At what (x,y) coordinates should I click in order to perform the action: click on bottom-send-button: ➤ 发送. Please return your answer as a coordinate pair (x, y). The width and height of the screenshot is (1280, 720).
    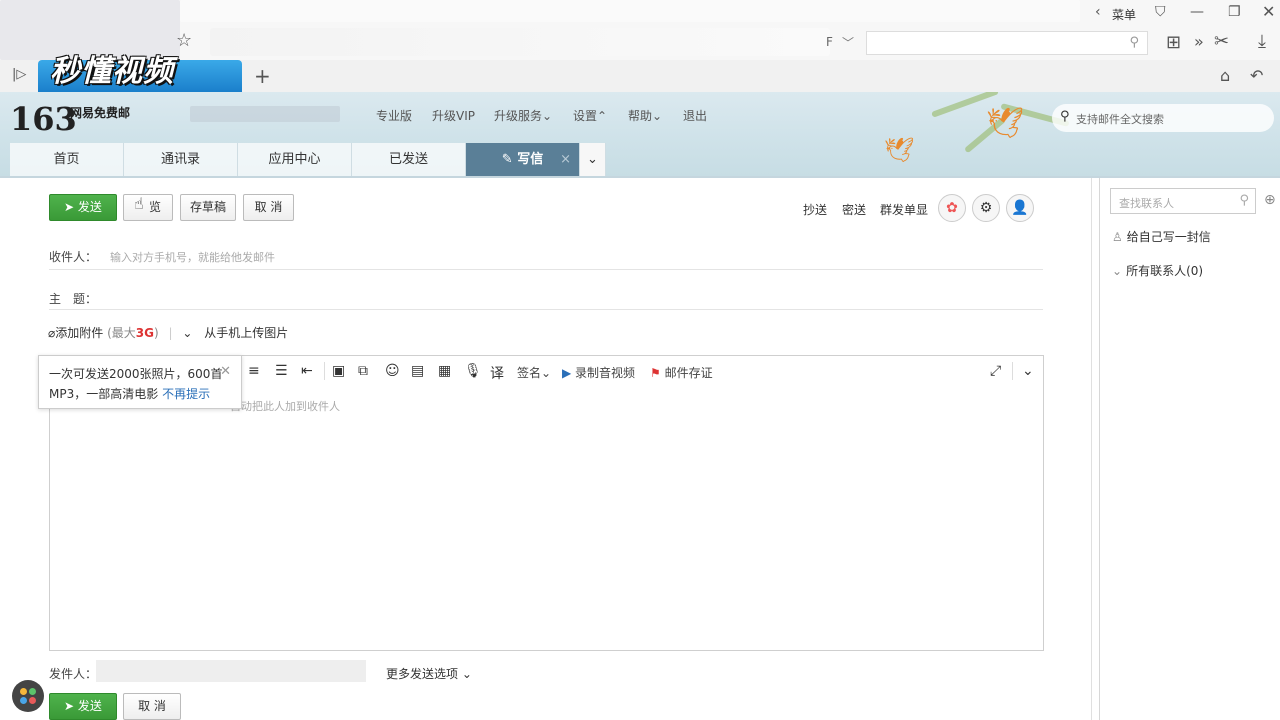
    Looking at the image, I should click on (83, 706).